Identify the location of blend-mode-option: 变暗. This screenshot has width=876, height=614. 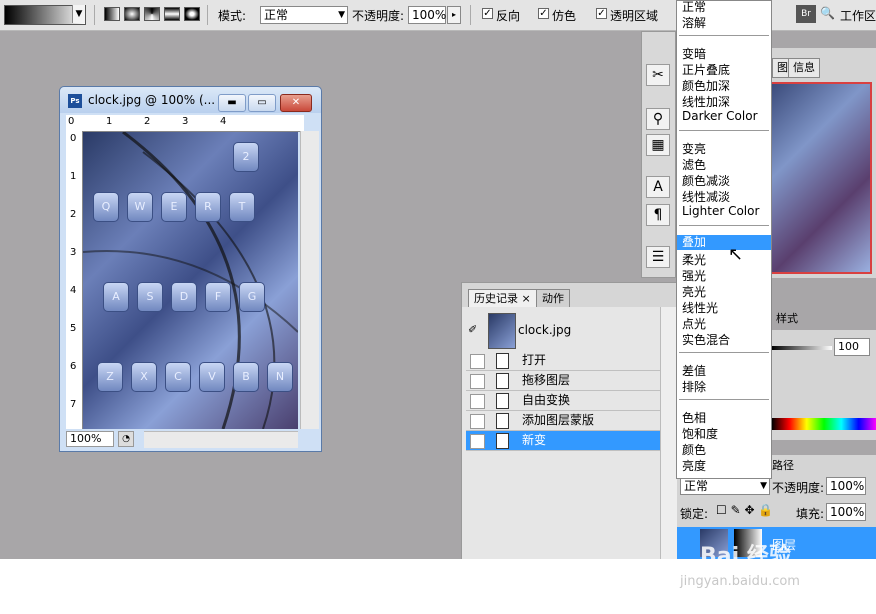
(694, 53).